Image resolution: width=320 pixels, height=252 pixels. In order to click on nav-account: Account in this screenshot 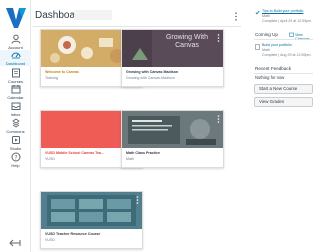, I will do `click(15, 42)`.